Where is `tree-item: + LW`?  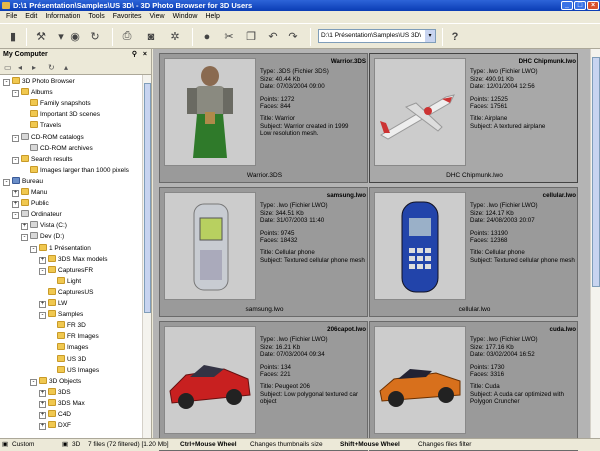 tree-item: + LW is located at coordinates (53, 304).